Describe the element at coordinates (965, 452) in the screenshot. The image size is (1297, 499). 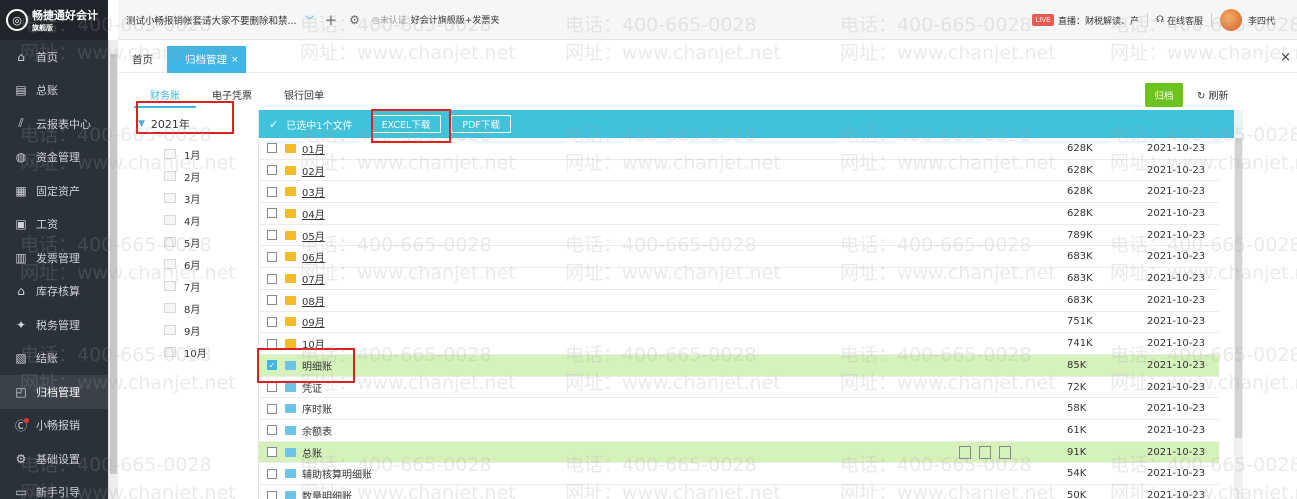
I see `excel-file-icon` at that location.